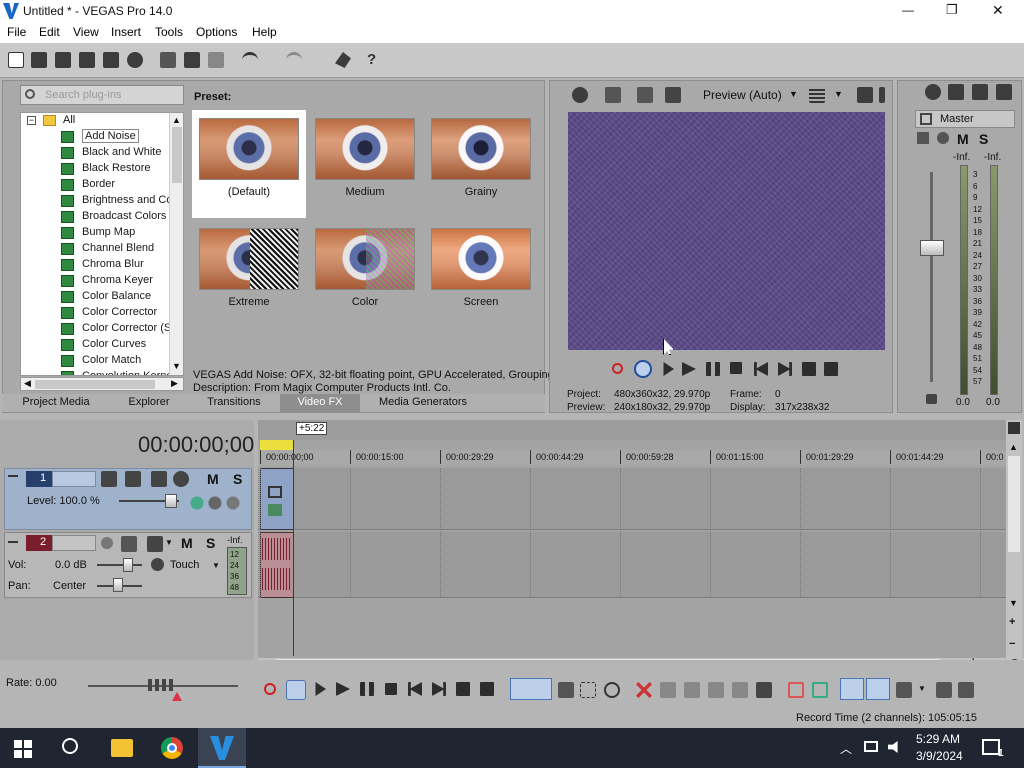 This screenshot has height=768, width=1024. Describe the element at coordinates (952, 10) in the screenshot. I see `maximize-button: ❐` at that location.